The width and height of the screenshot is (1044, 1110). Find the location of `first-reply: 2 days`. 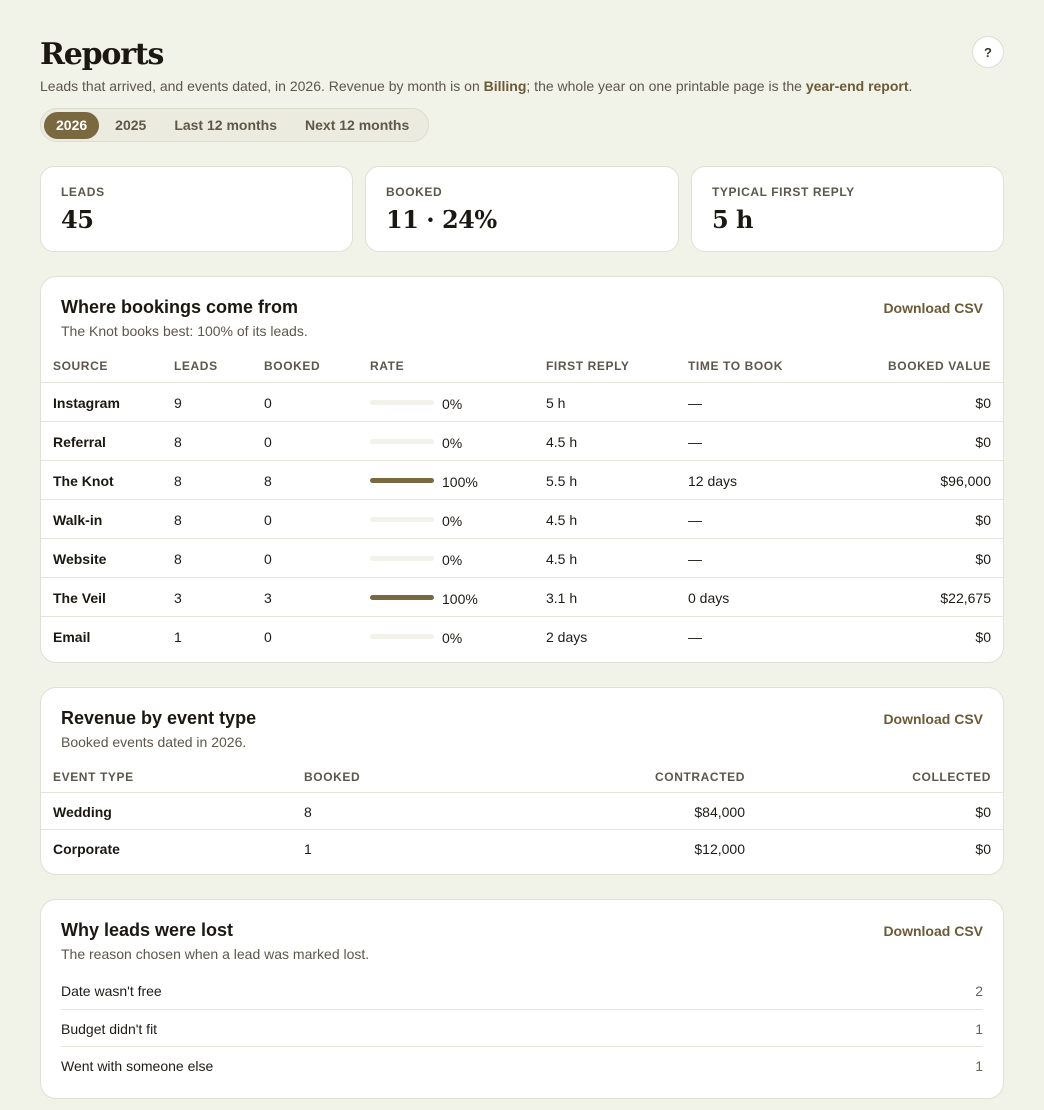

first-reply: 2 days is located at coordinates (567, 637).